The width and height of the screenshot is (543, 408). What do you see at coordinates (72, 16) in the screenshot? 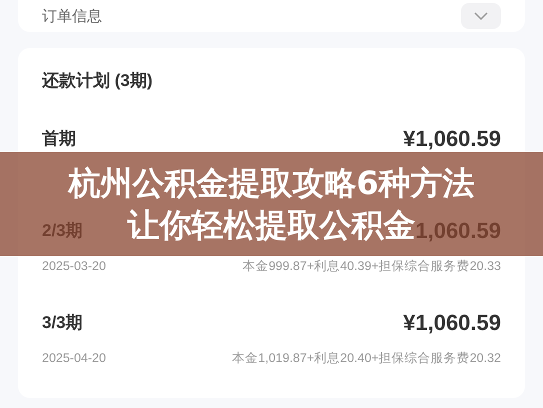
I see `section-title: 订单信息` at bounding box center [72, 16].